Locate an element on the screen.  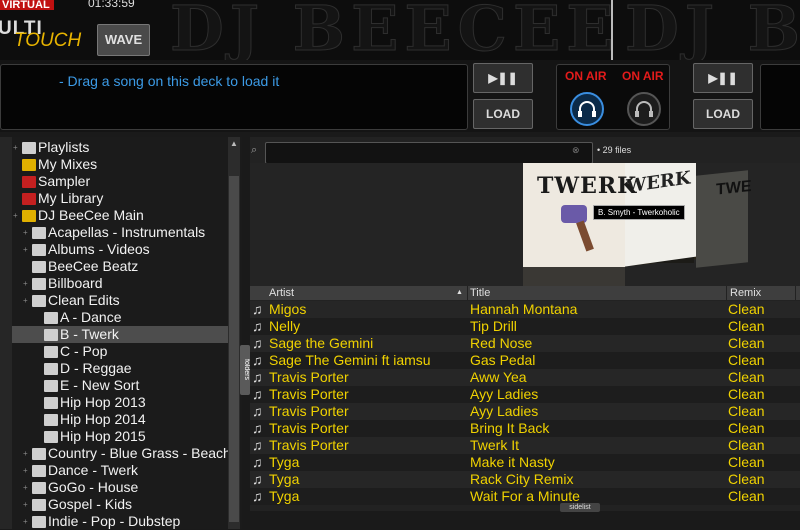
tree-item: D - Reggae is located at coordinates (88, 368).